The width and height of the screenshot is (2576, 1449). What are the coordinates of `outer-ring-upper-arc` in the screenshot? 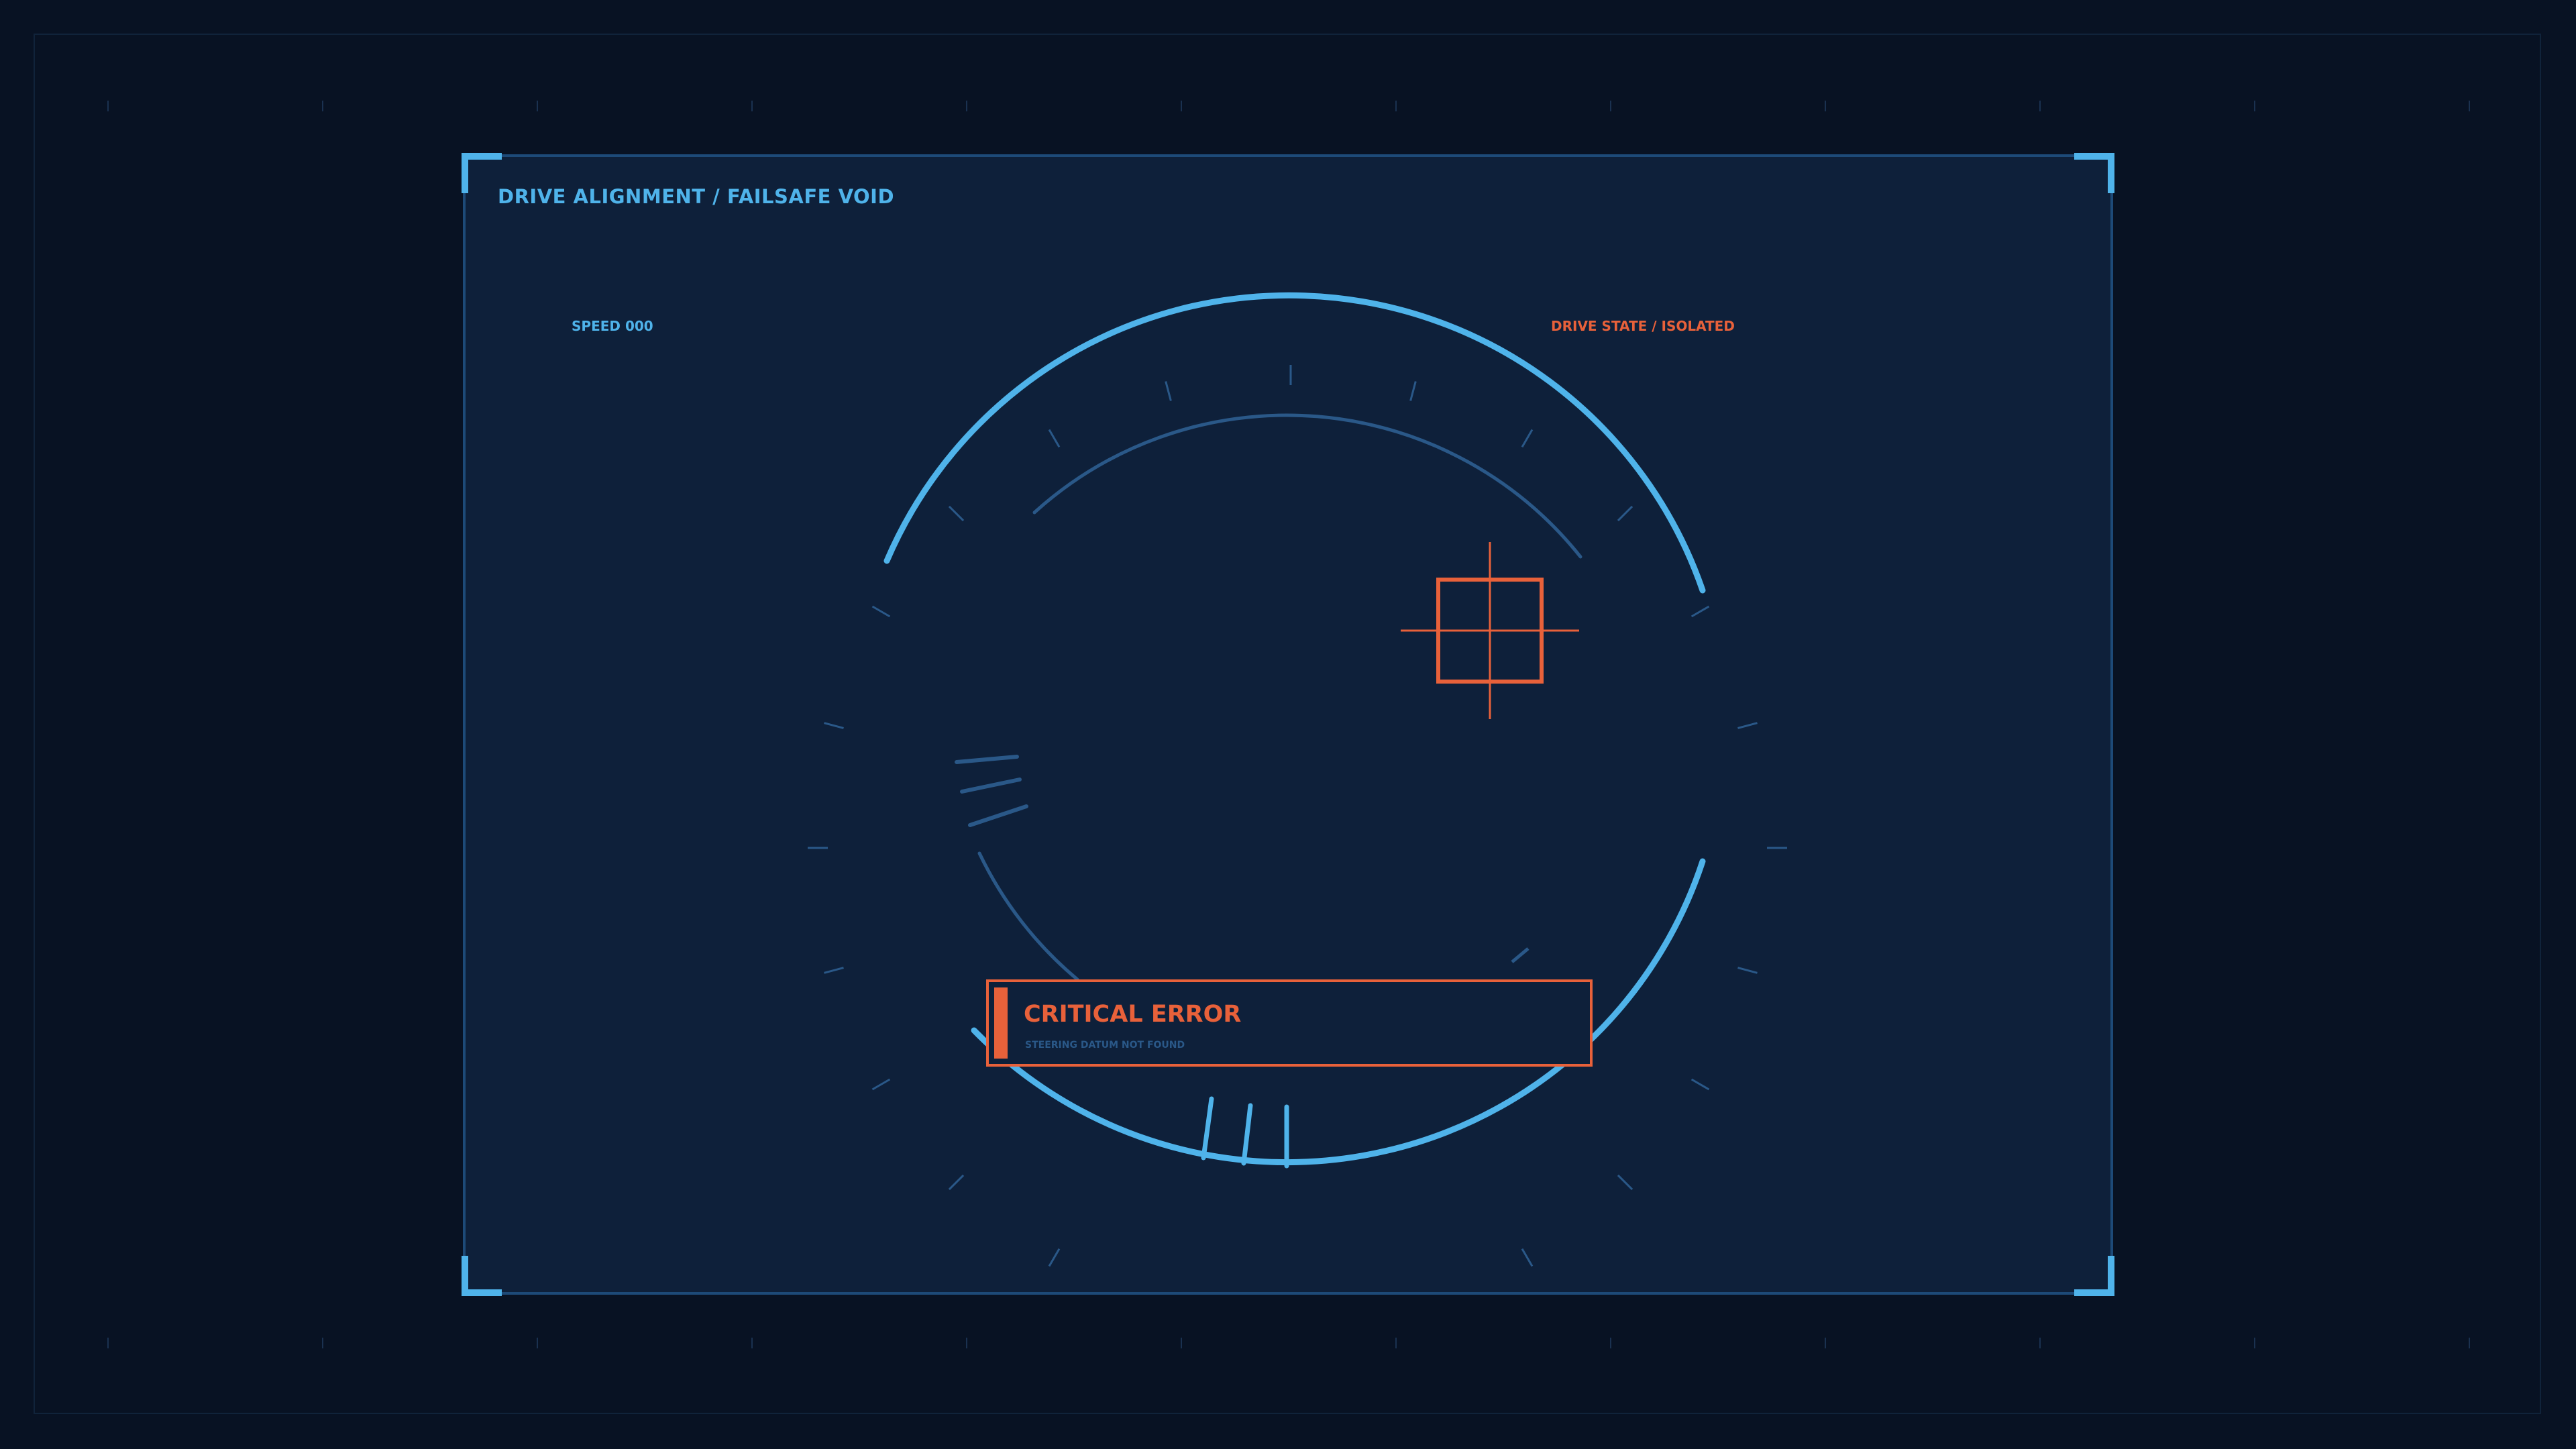 It's located at (1294, 443).